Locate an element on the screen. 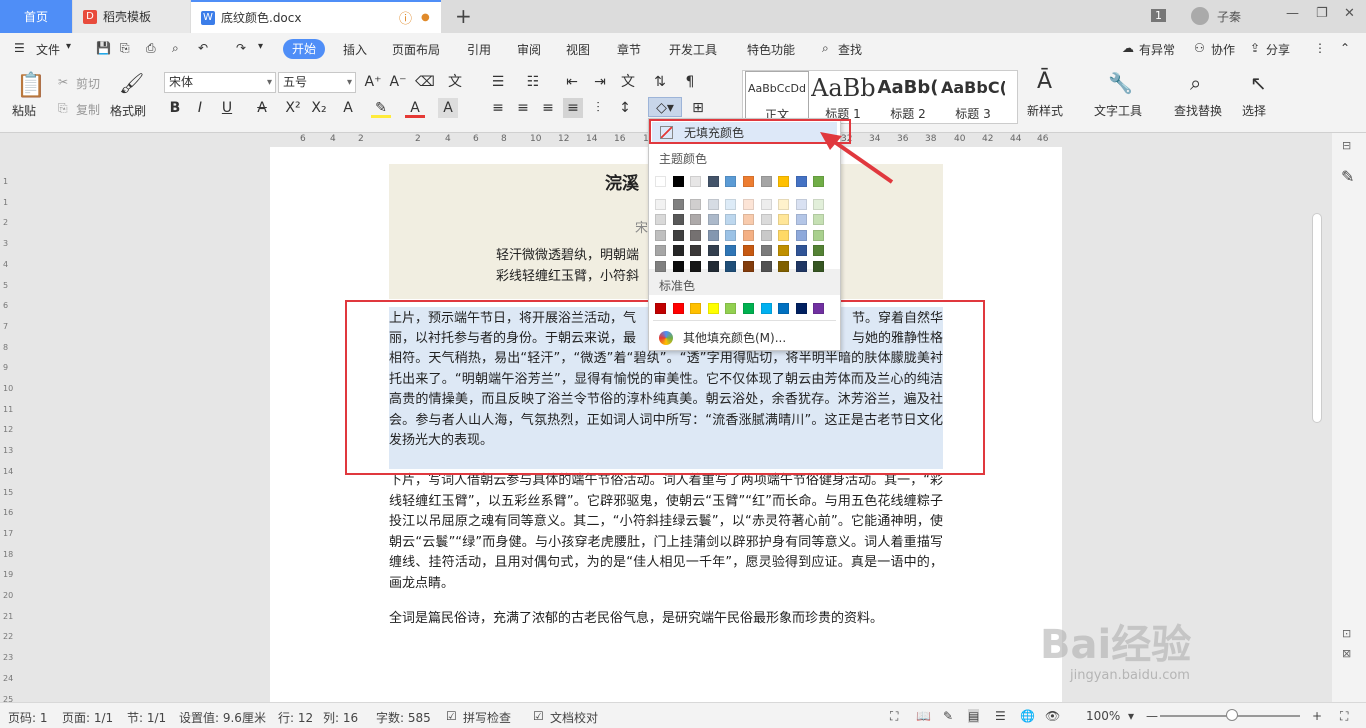 This screenshot has height=728, width=1366. menu-insert: 插入 is located at coordinates (355, 49).